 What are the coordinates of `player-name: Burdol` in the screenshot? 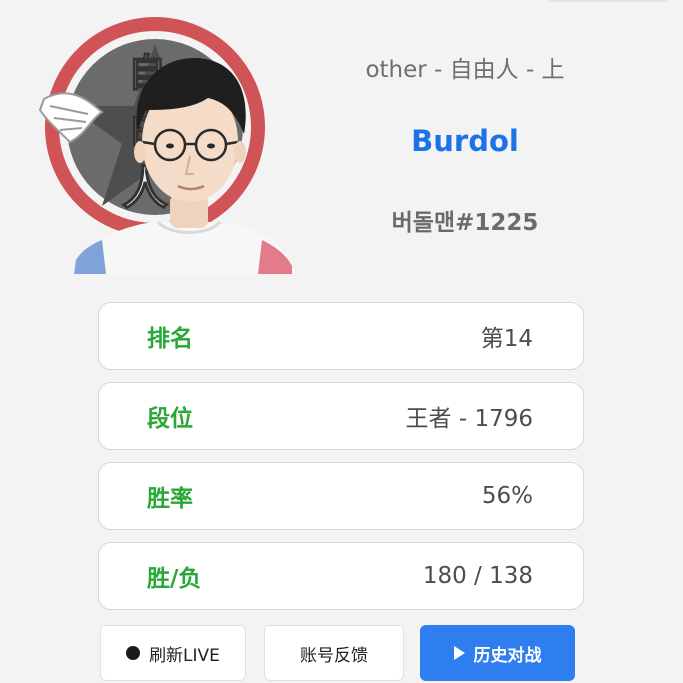 It's located at (465, 141).